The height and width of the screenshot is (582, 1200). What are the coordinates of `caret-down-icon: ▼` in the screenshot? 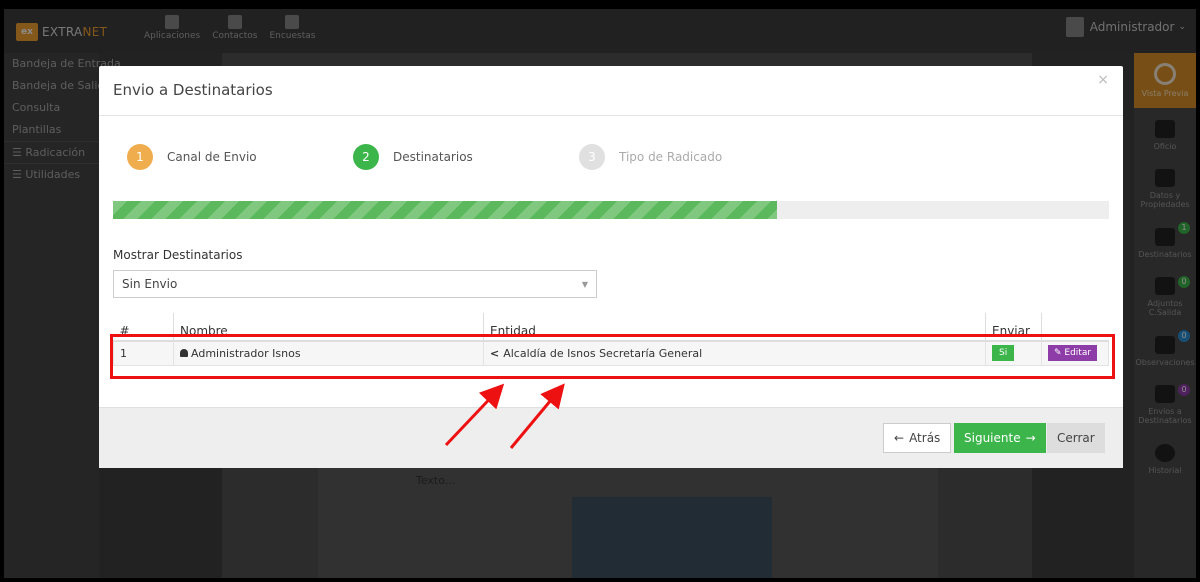 It's located at (584, 284).